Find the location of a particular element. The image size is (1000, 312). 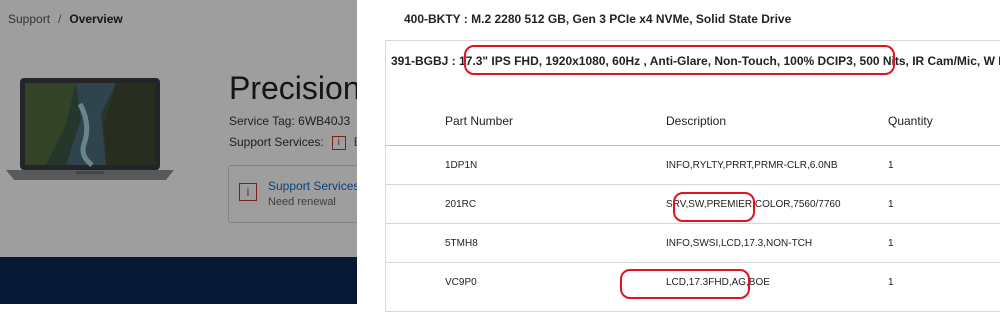

table-row: VC9P0 LCD,17.3FHD,AG,BOE 1 is located at coordinates (693, 281).